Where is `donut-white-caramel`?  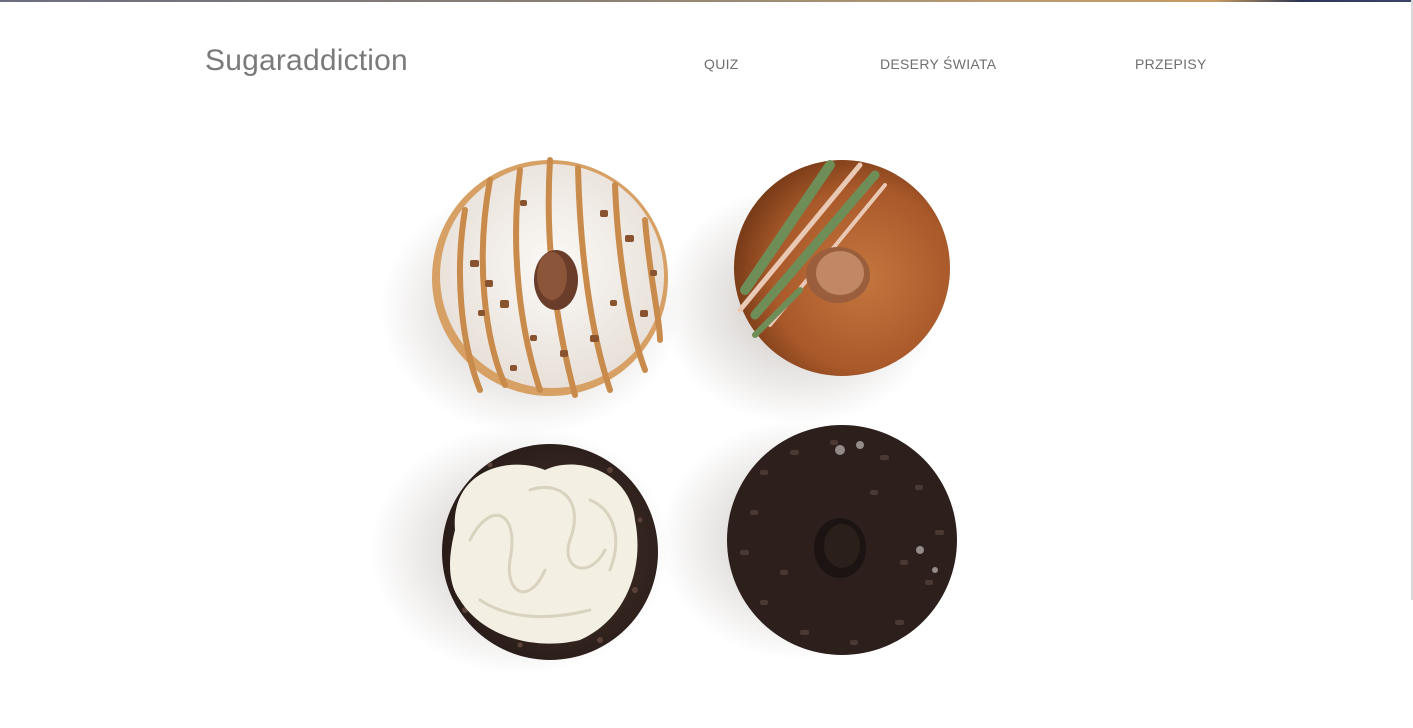 donut-white-caramel is located at coordinates (530, 296).